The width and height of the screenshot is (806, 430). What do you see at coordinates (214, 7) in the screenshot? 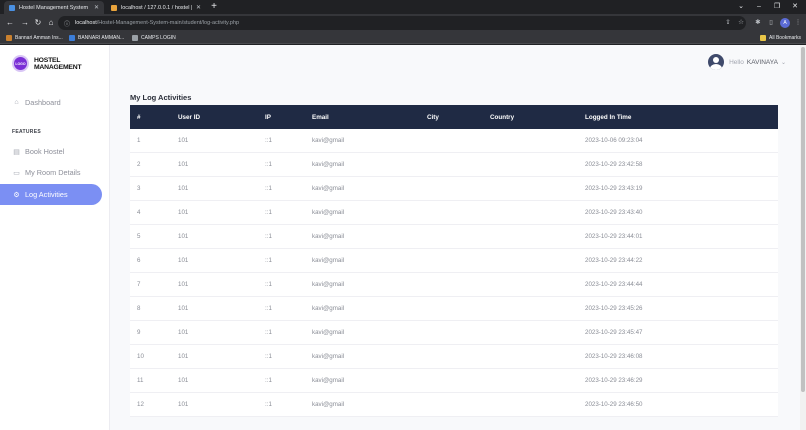
I see `new-tab-button: +` at bounding box center [214, 7].